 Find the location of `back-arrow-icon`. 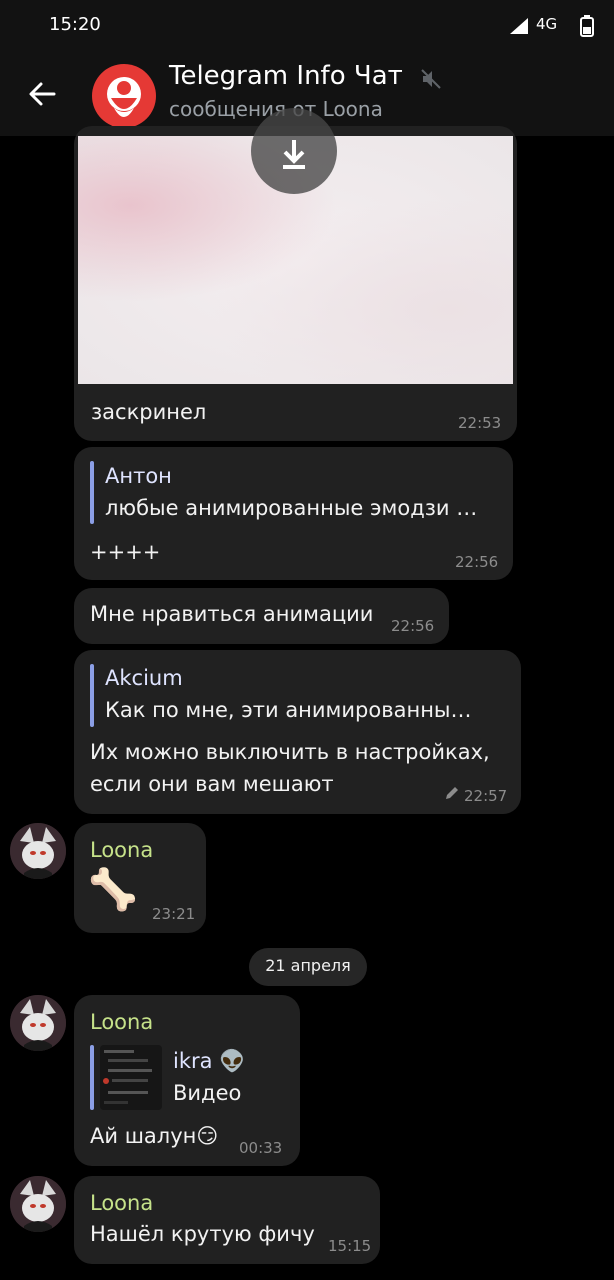

back-arrow-icon is located at coordinates (42, 94).